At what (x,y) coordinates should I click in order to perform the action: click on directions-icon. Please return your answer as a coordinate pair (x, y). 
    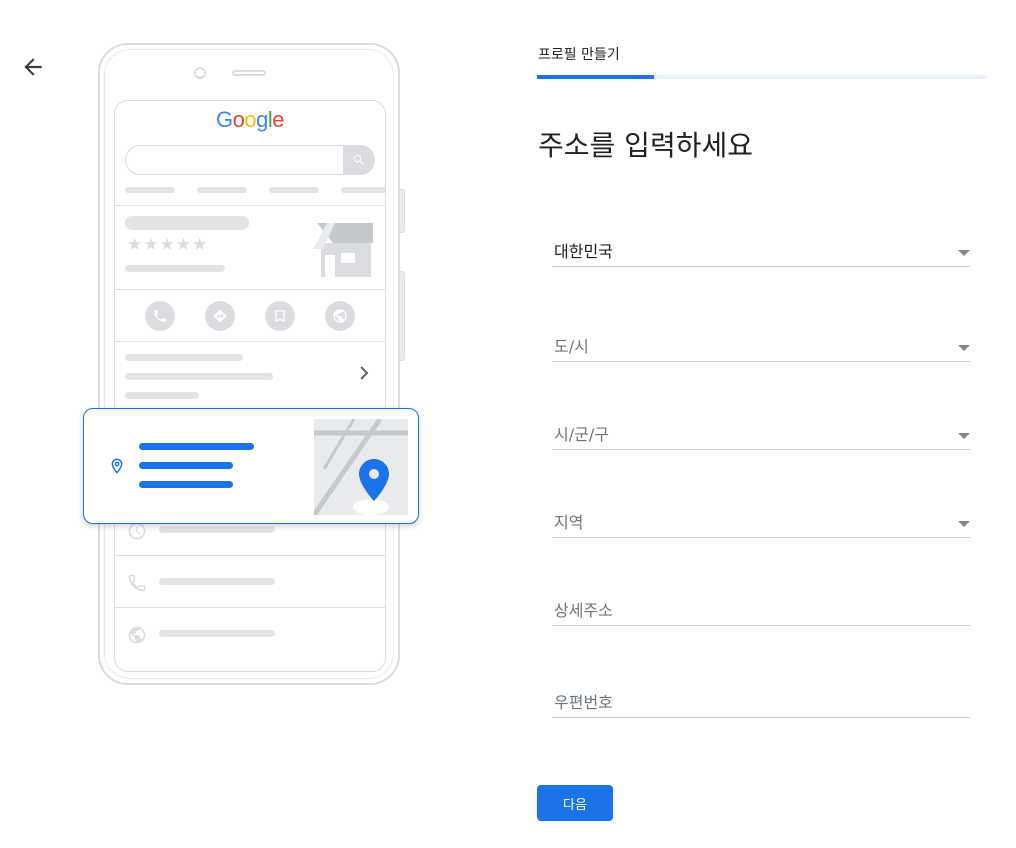
    Looking at the image, I should click on (220, 316).